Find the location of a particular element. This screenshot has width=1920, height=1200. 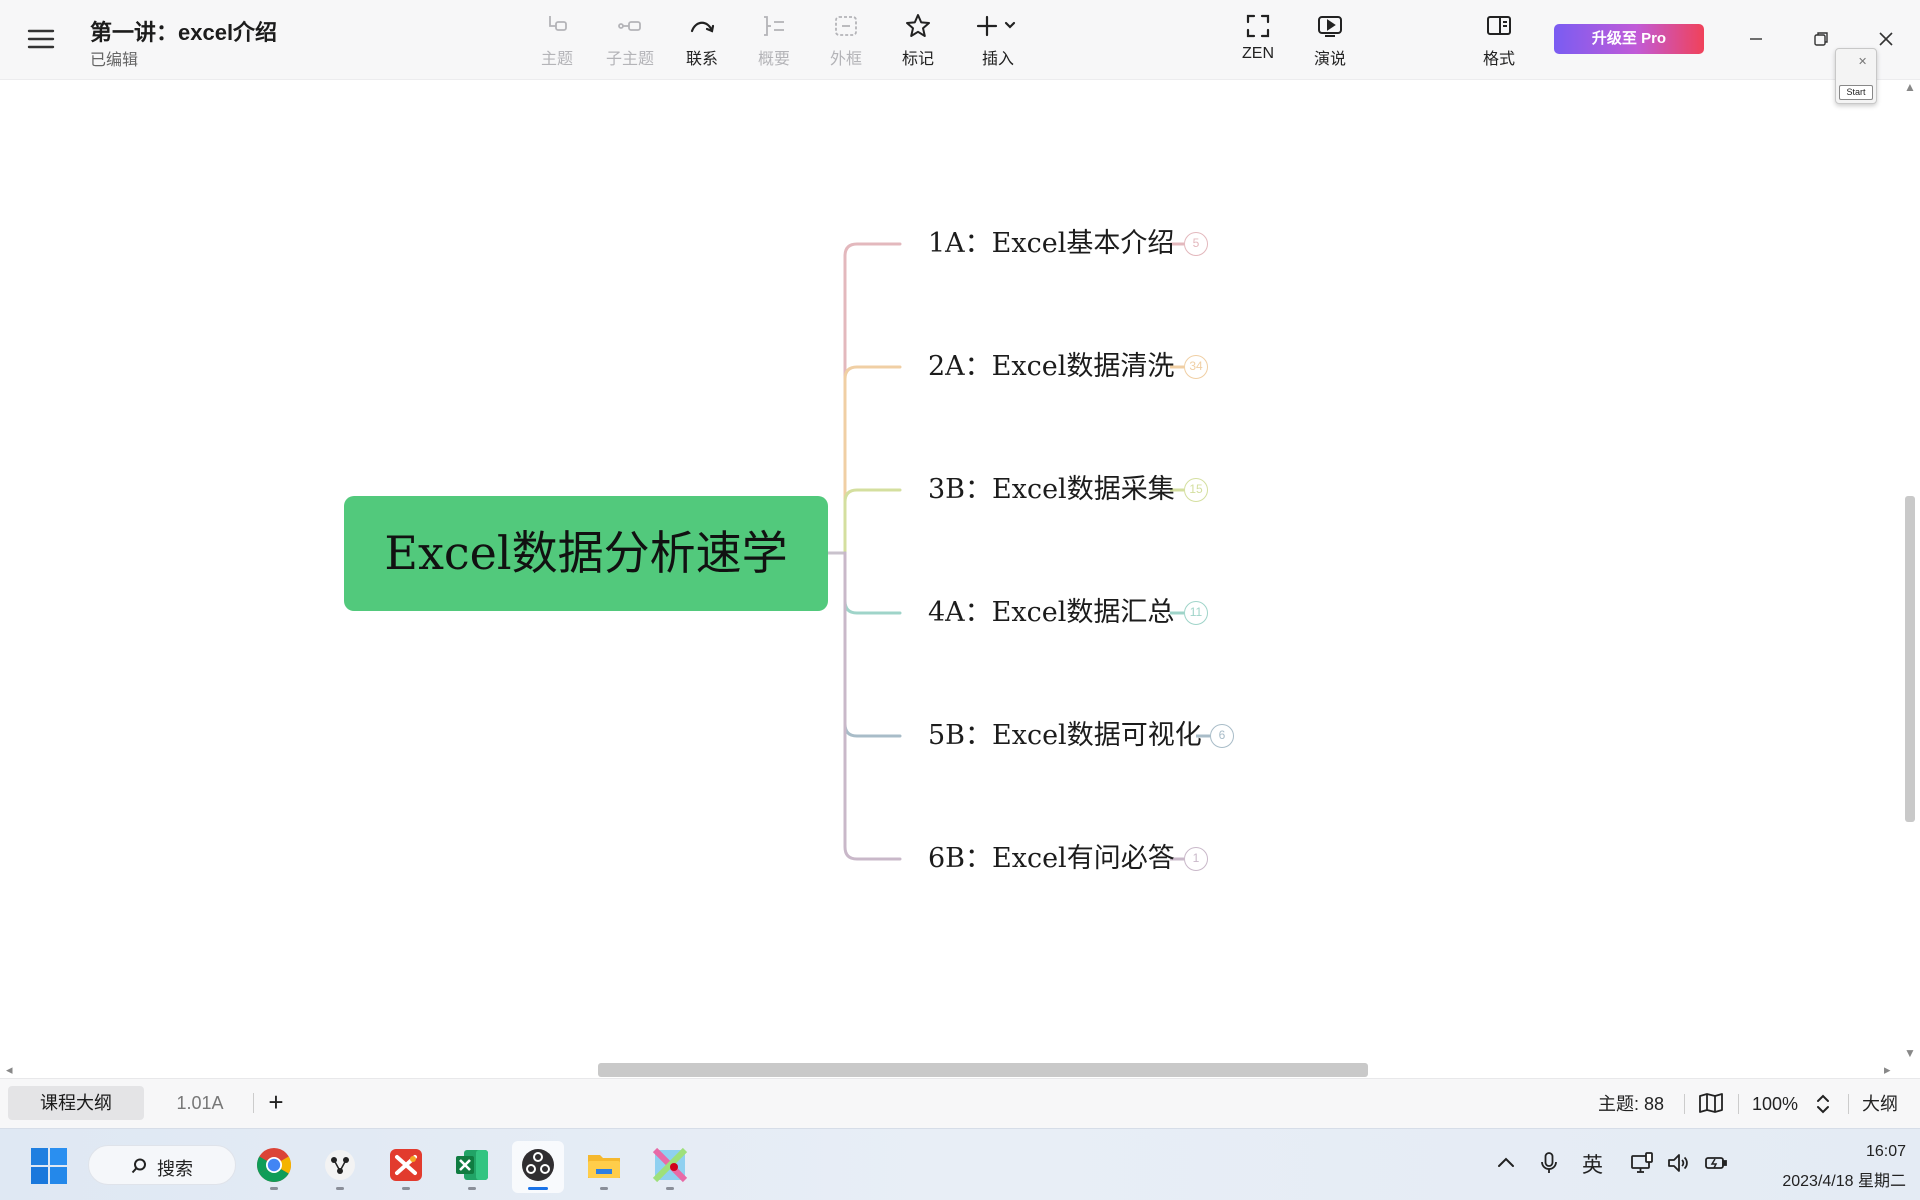

vertical-scroll-thumb is located at coordinates (1910, 659).